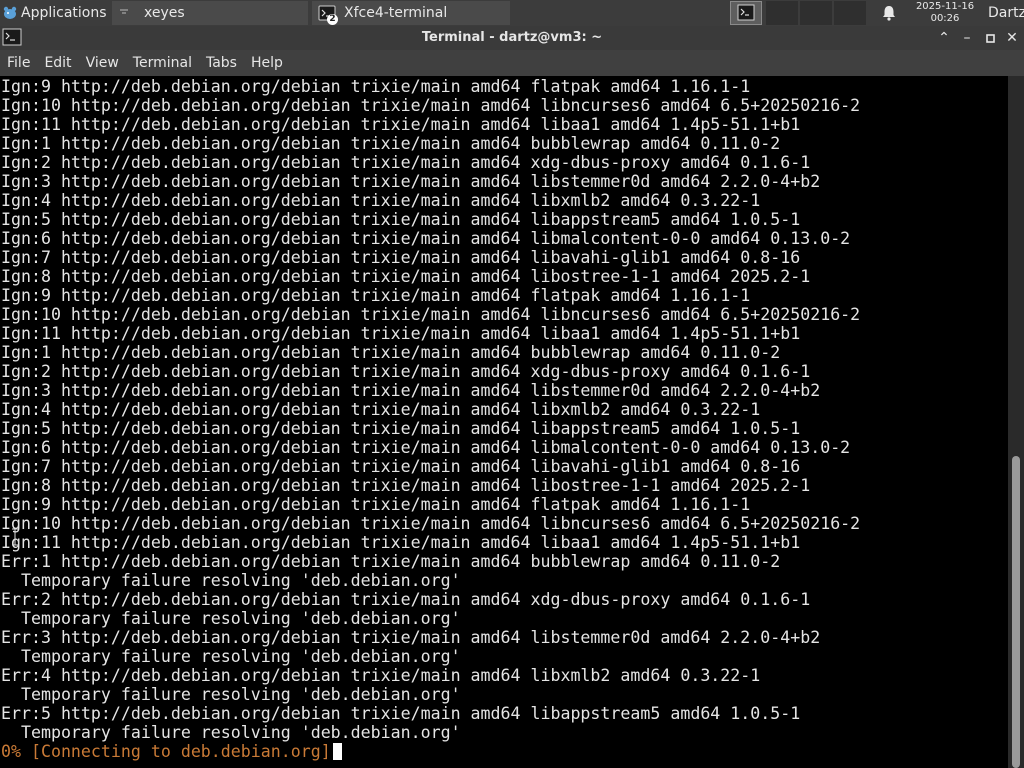  I want to click on taskbar-item-xeyes: xeyes, so click(210, 13).